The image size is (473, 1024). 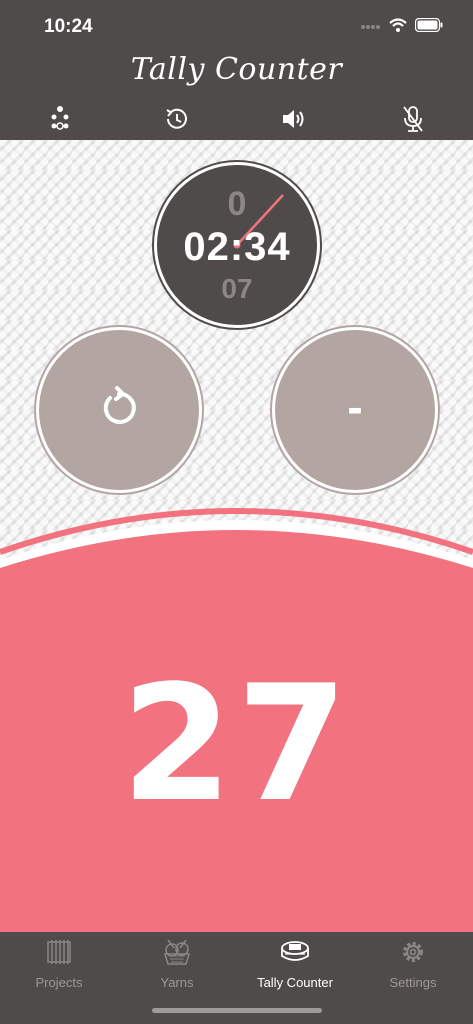 What do you see at coordinates (236, 743) in the screenshot?
I see `counter-value: 27` at bounding box center [236, 743].